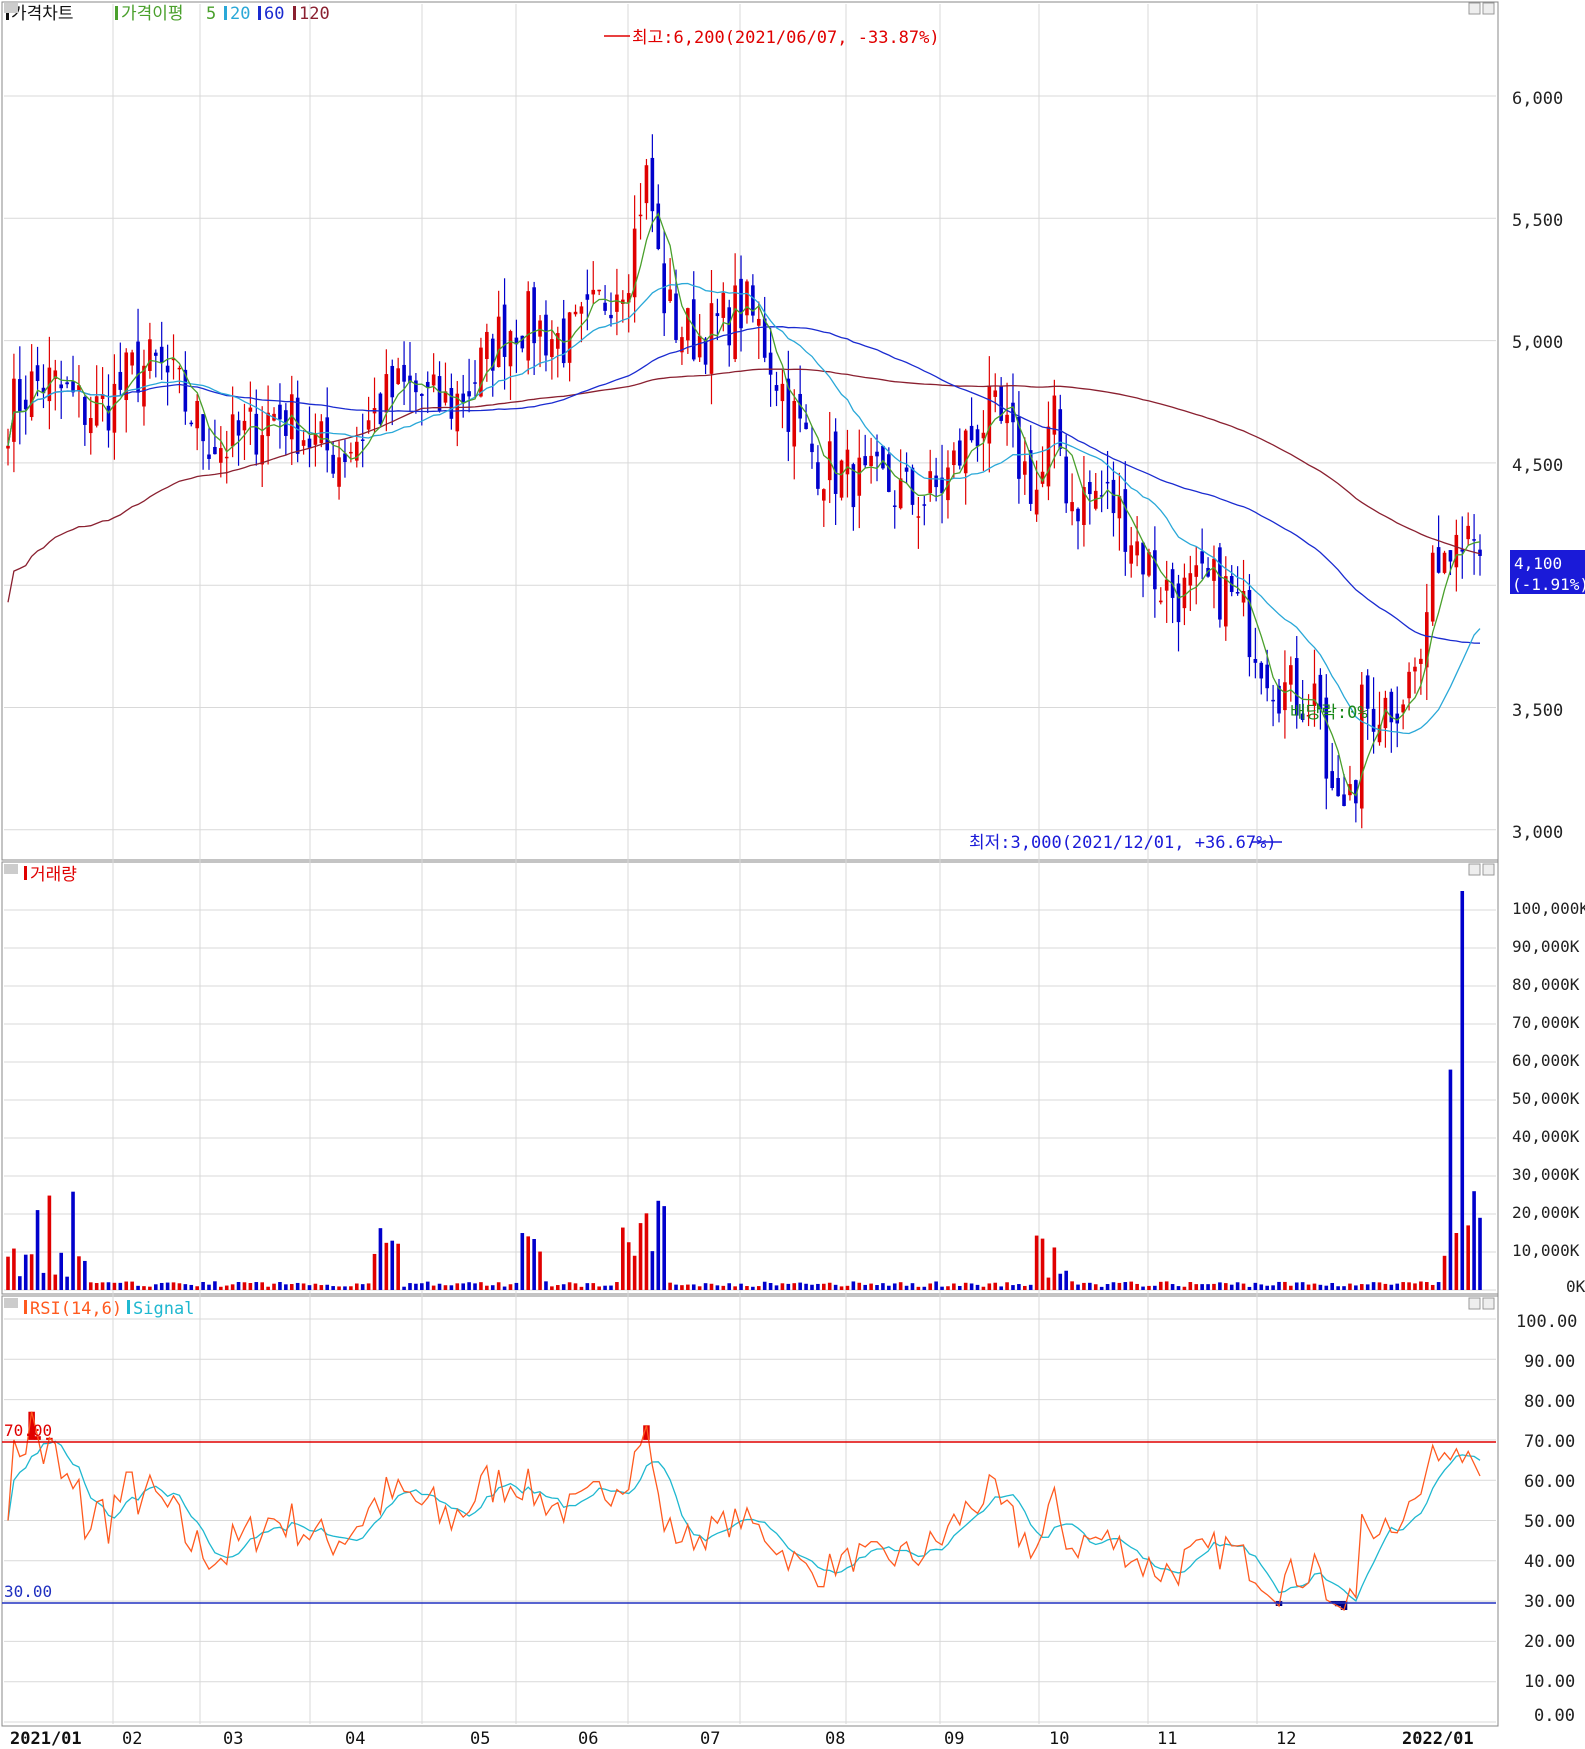 The width and height of the screenshot is (1585, 1749). Describe the element at coordinates (168, 14) in the screenshot. I see `price-legend: 가격차트 가격이평 5 20 60 120` at that location.